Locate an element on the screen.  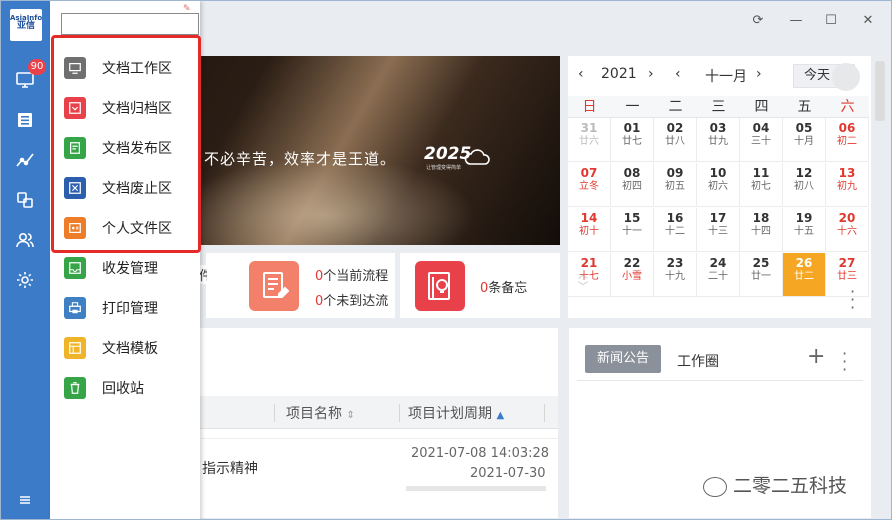
calendar-day: 04 三十 is located at coordinates (761, 140).